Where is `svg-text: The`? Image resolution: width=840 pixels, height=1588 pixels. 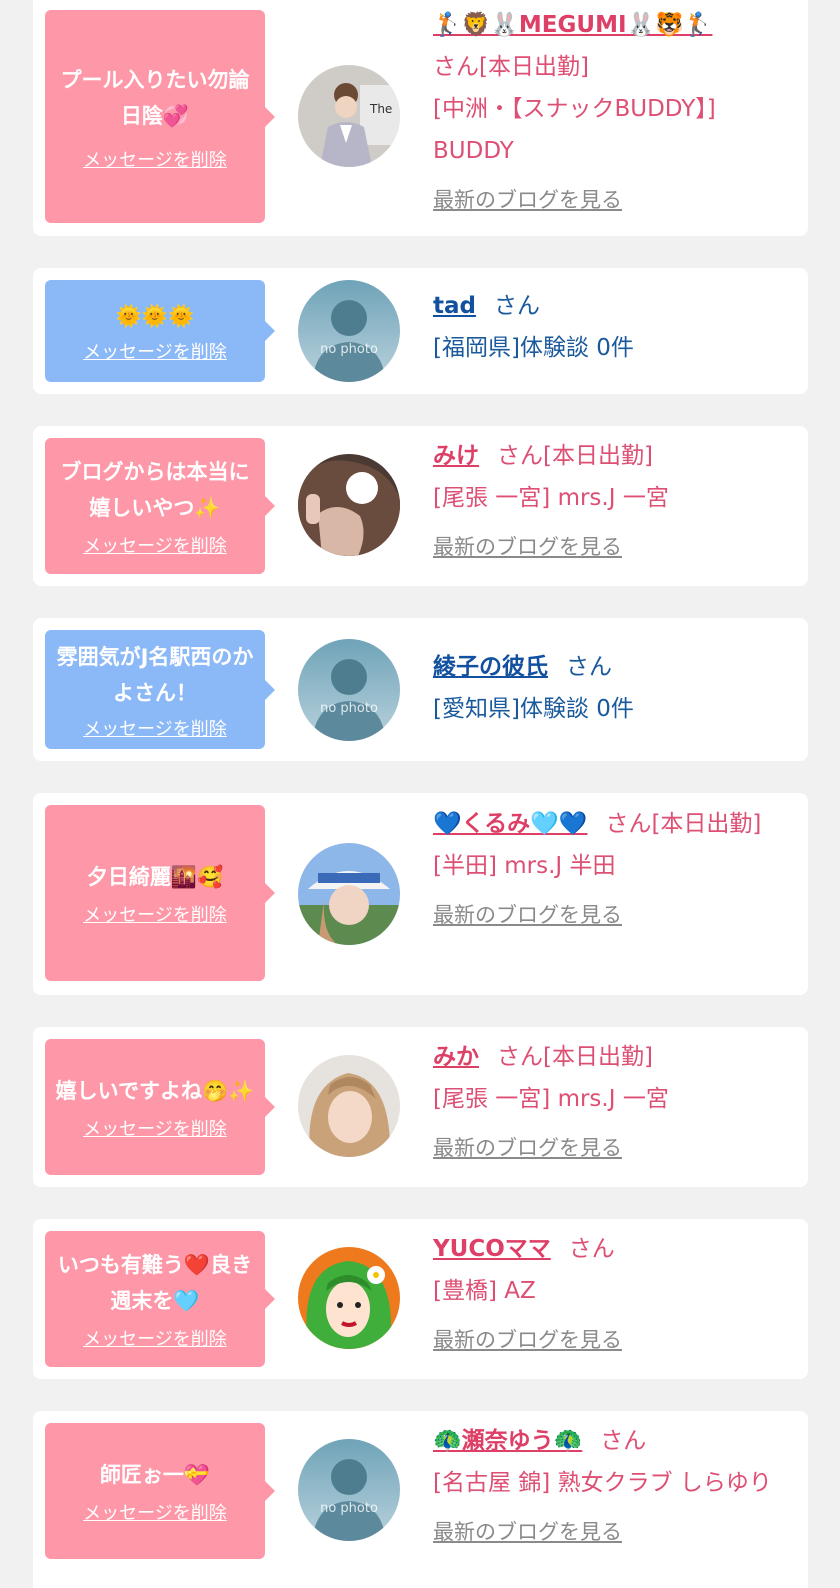 svg-text: The is located at coordinates (380, 109).